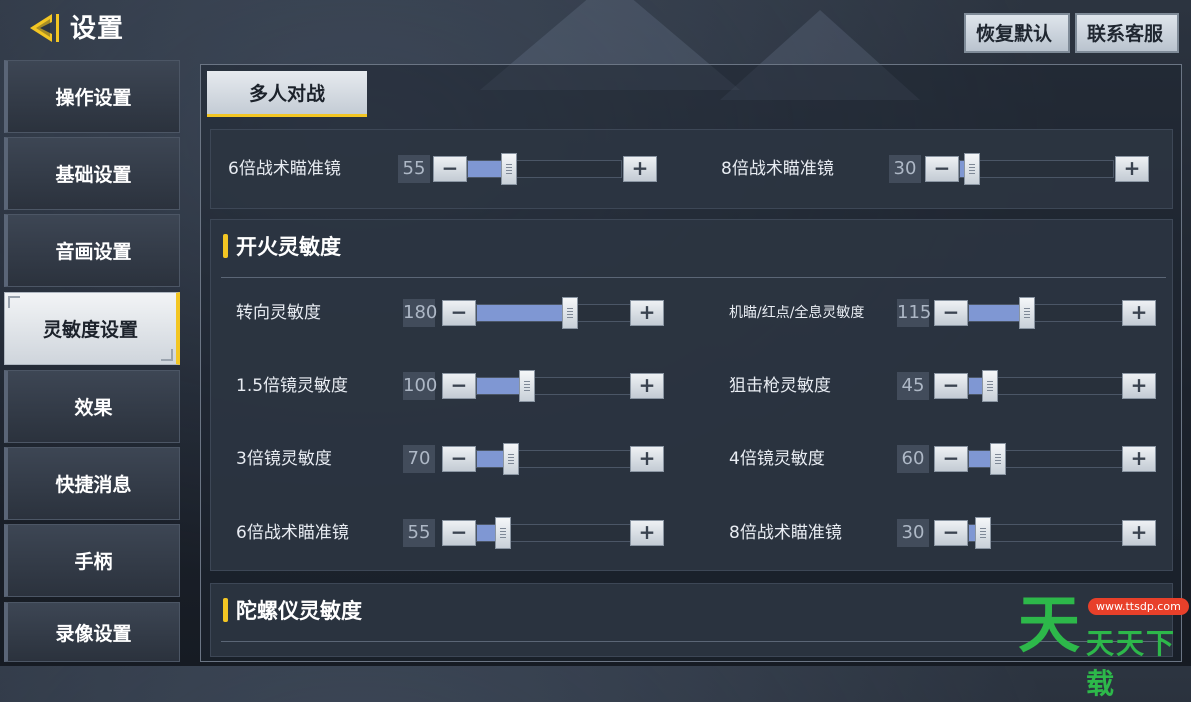 This screenshot has height=702, width=1191. What do you see at coordinates (1017, 33) in the screenshot?
I see `reset-default-button: 恢复默认` at bounding box center [1017, 33].